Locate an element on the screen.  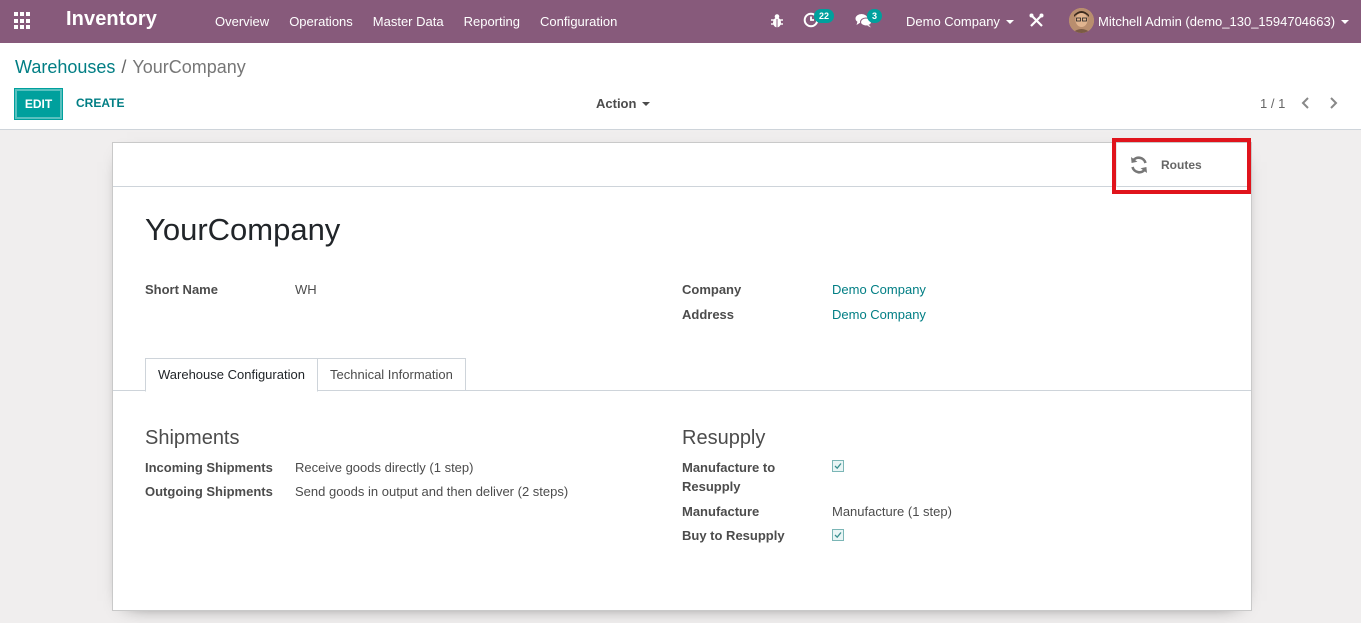
manufacture-to-resupply-checkbox is located at coordinates (838, 466).